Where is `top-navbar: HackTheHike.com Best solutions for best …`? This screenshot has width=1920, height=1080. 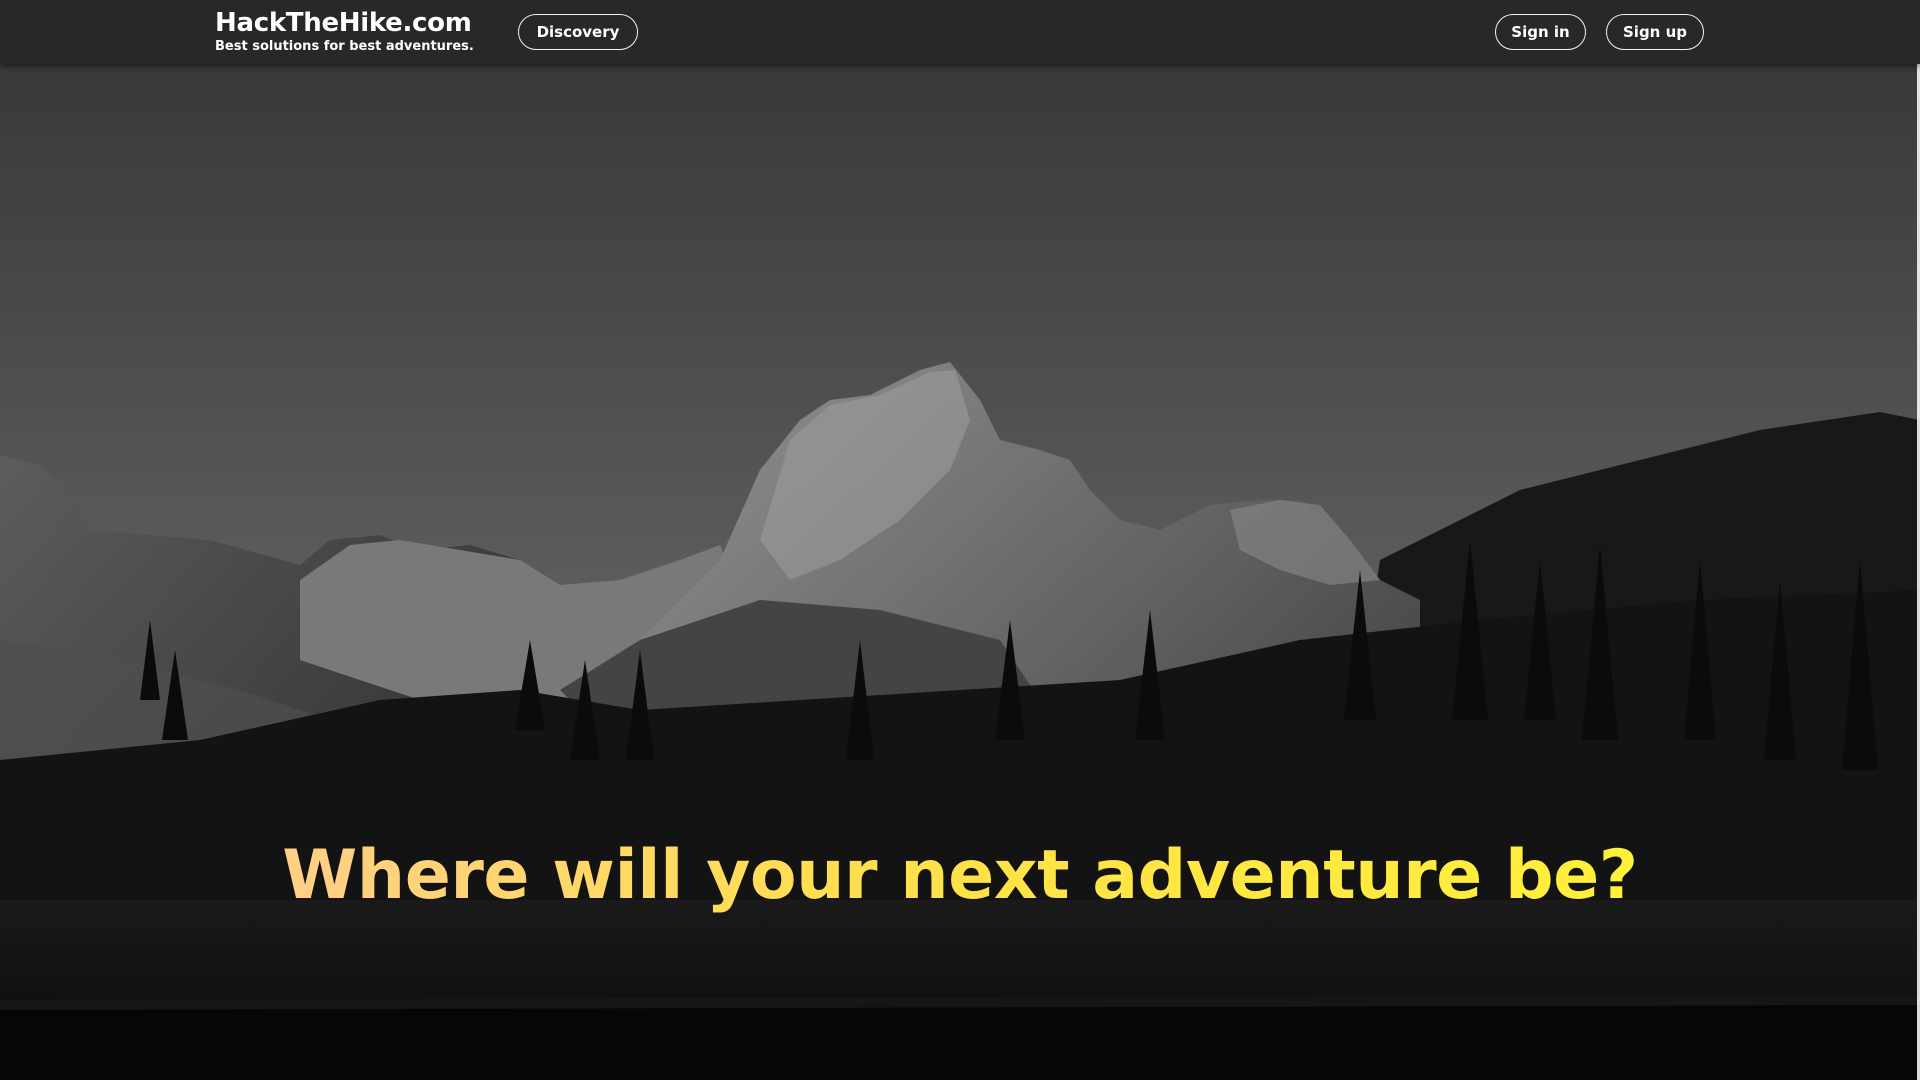 top-navbar: HackTheHike.com Best solutions for best … is located at coordinates (960, 32).